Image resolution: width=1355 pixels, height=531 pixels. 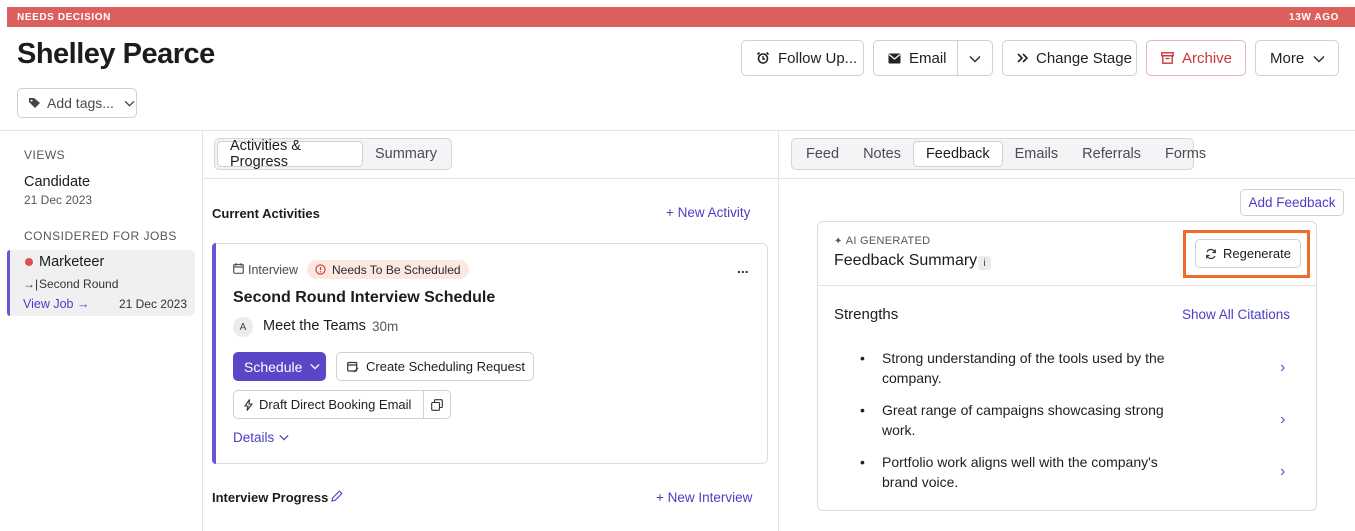 What do you see at coordinates (45, 155) in the screenshot?
I see `views-heading: VIEWS` at bounding box center [45, 155].